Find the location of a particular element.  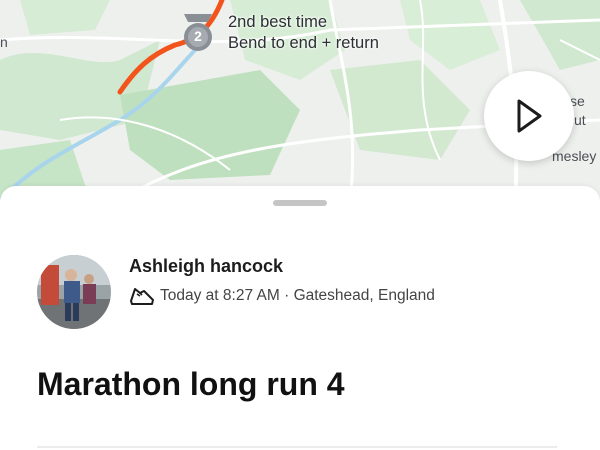

avatar is located at coordinates (74, 292).